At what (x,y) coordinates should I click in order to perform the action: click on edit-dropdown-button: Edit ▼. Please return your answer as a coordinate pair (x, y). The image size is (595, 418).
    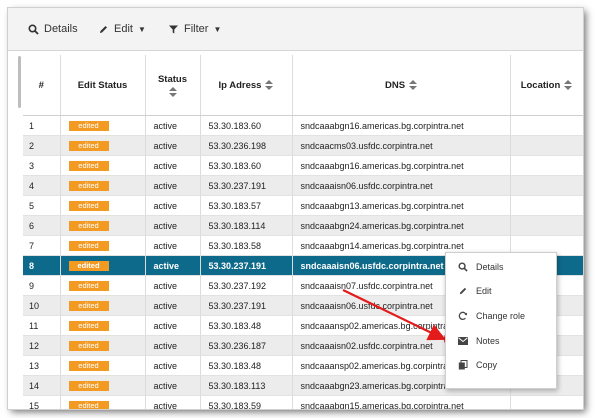
    Looking at the image, I should click on (122, 29).